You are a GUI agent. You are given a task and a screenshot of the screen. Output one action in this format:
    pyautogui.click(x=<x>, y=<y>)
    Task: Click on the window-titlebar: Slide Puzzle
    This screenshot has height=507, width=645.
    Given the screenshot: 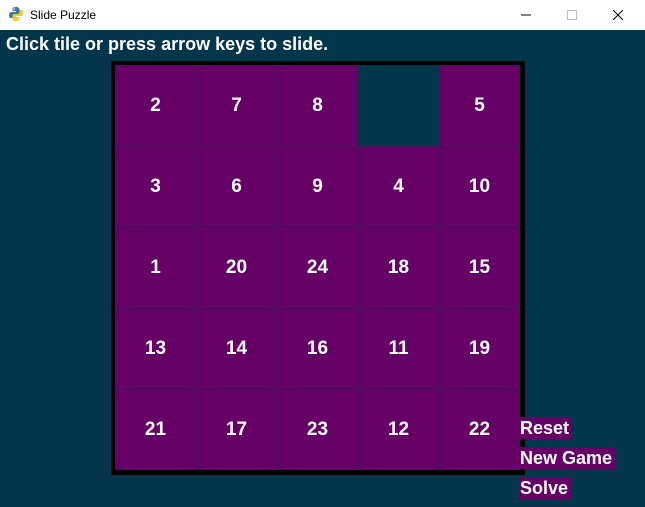 What is the action you would take?
    pyautogui.click(x=322, y=15)
    